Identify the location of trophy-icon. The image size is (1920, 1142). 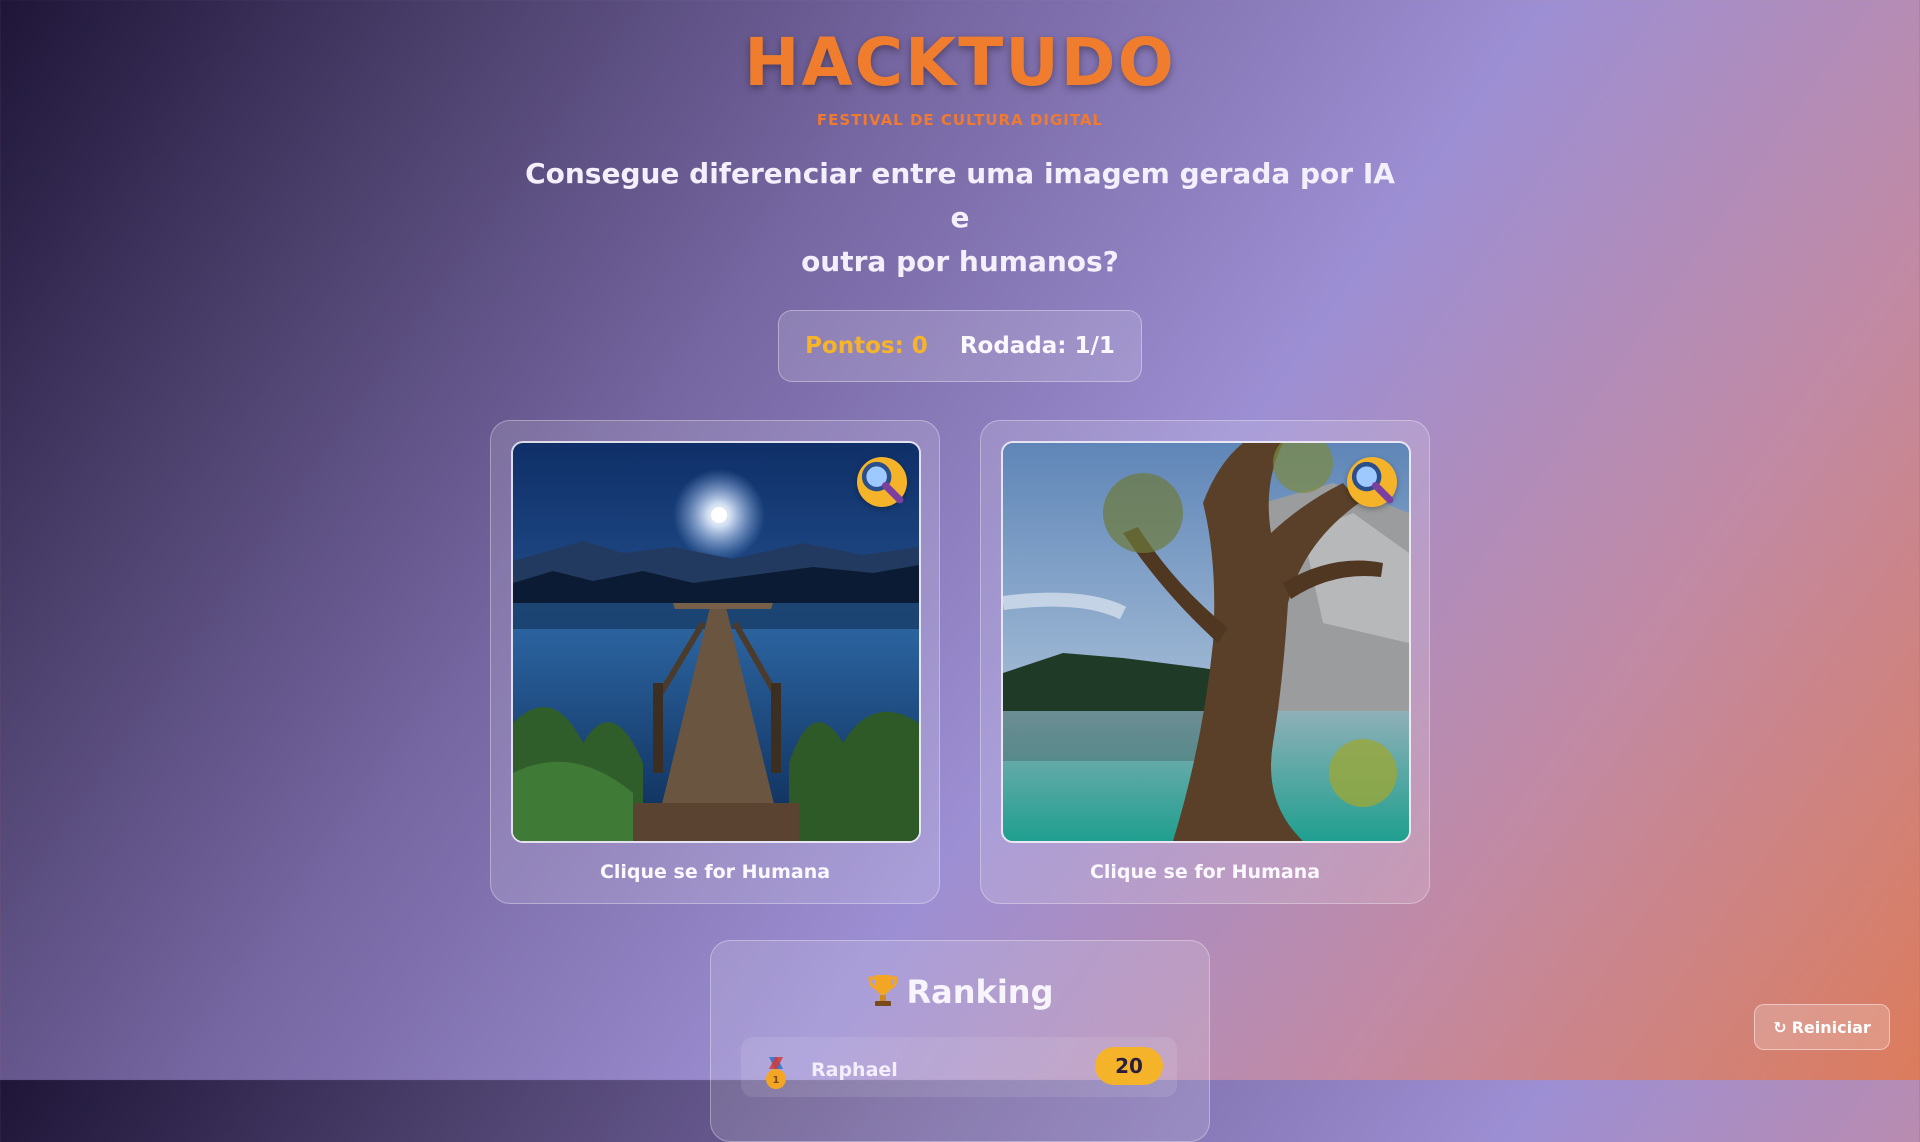
(883, 990).